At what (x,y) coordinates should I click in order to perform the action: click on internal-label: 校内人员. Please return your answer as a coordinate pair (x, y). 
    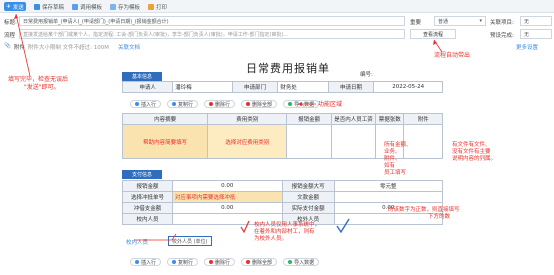
    Looking at the image, I should click on (147, 219).